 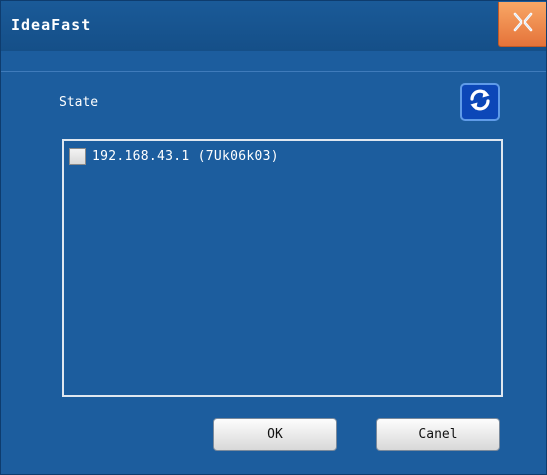 What do you see at coordinates (273, 71) in the screenshot?
I see `header-divider` at bounding box center [273, 71].